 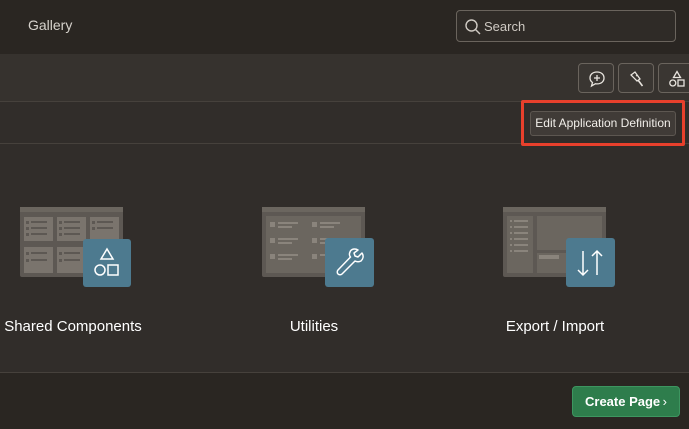 What do you see at coordinates (664, 401) in the screenshot?
I see `chevron-right-icon: ›` at bounding box center [664, 401].